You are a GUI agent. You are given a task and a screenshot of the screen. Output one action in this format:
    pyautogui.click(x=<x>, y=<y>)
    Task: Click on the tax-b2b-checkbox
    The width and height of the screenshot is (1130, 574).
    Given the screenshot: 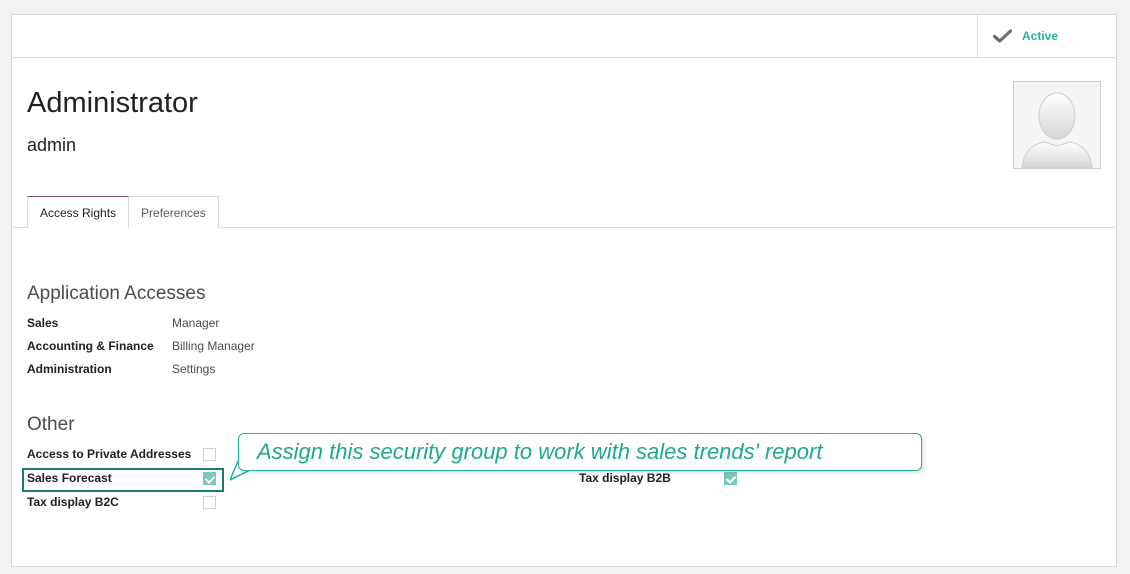 What is the action you would take?
    pyautogui.click(x=730, y=478)
    